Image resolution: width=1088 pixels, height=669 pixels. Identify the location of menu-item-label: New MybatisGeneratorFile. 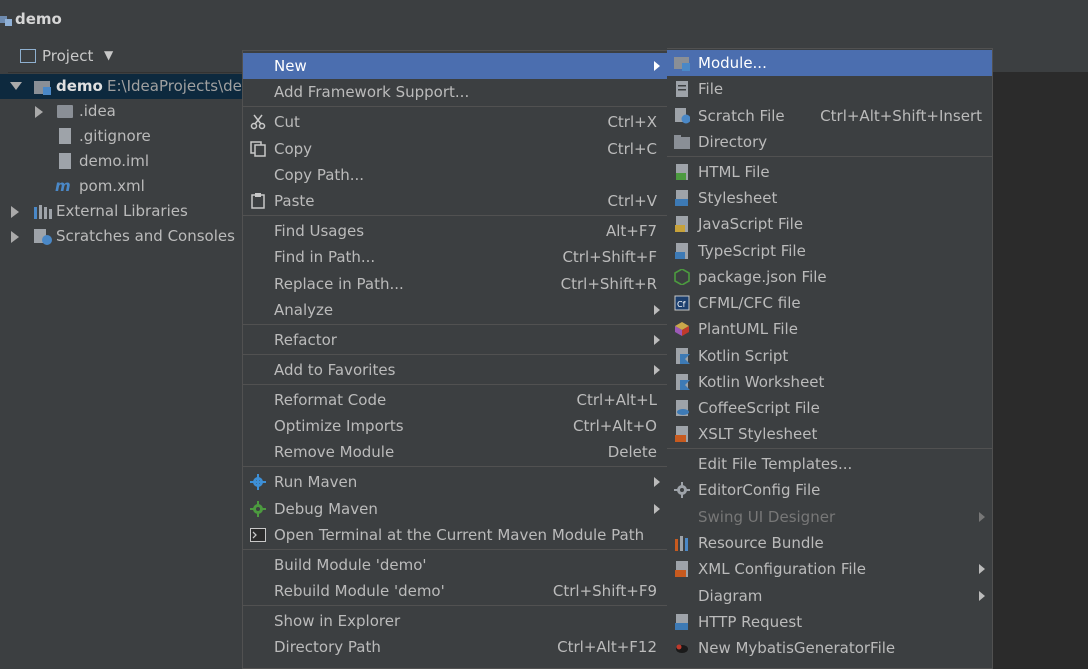
(797, 648).